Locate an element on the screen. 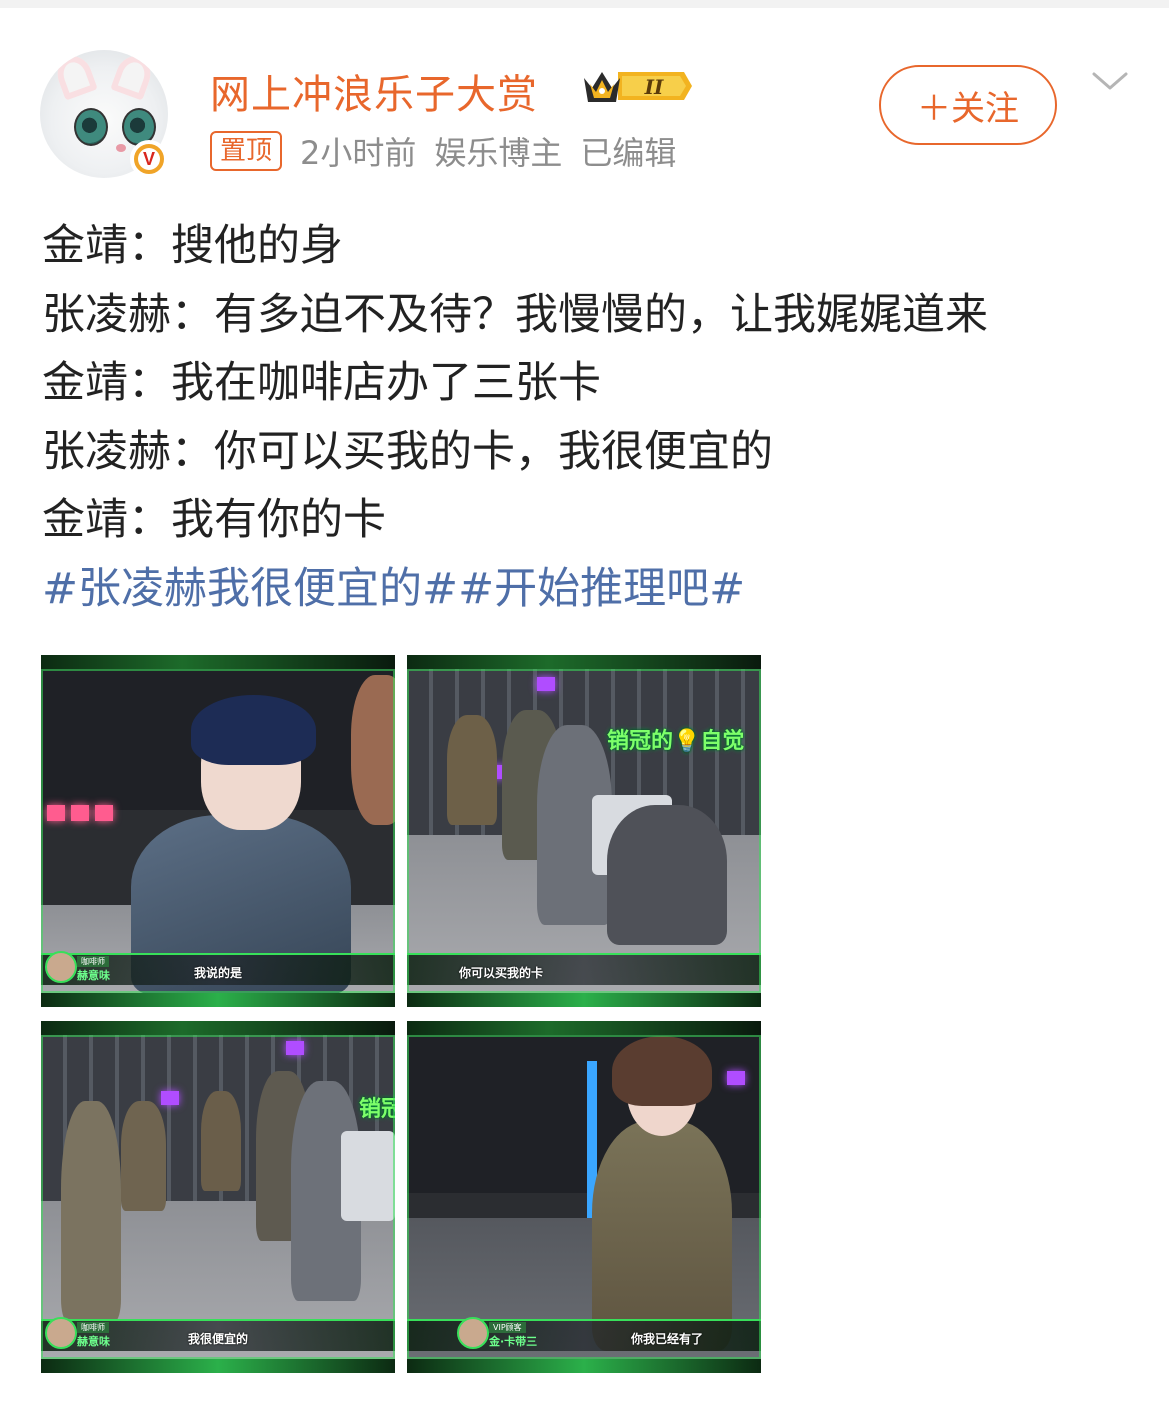 The width and height of the screenshot is (1169, 1405). side-figure is located at coordinates (373, 750).